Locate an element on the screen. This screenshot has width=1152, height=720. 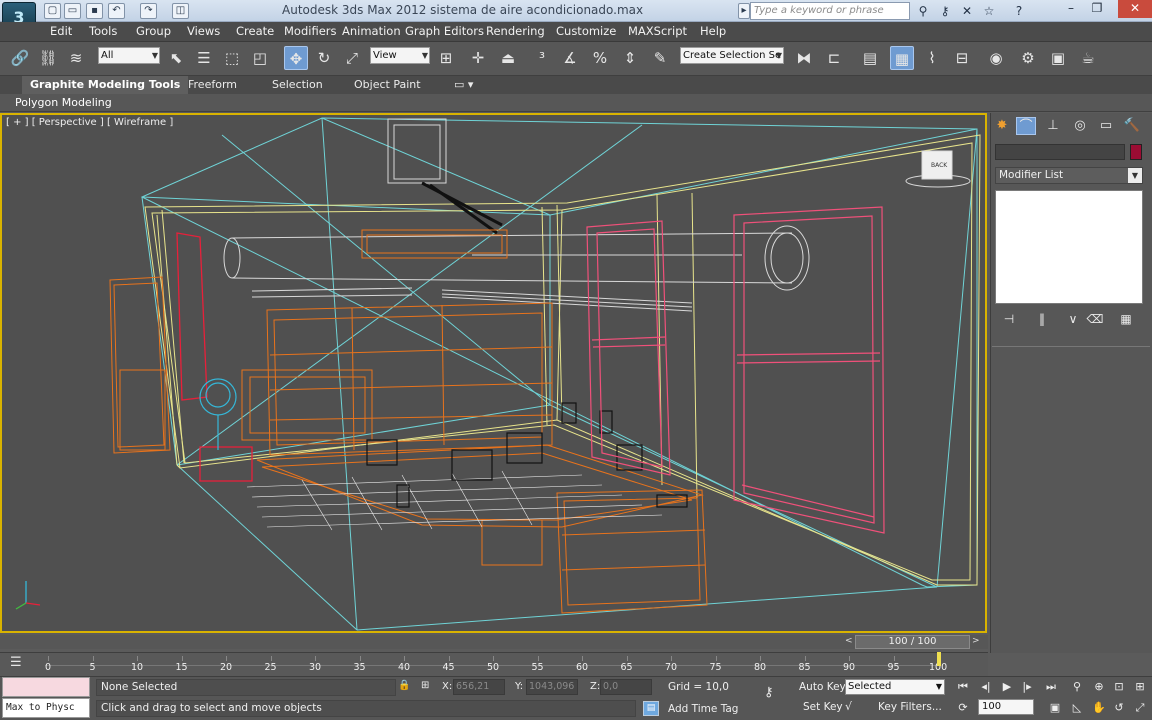
make-unique-icon: ∨ is located at coordinates (1073, 319).